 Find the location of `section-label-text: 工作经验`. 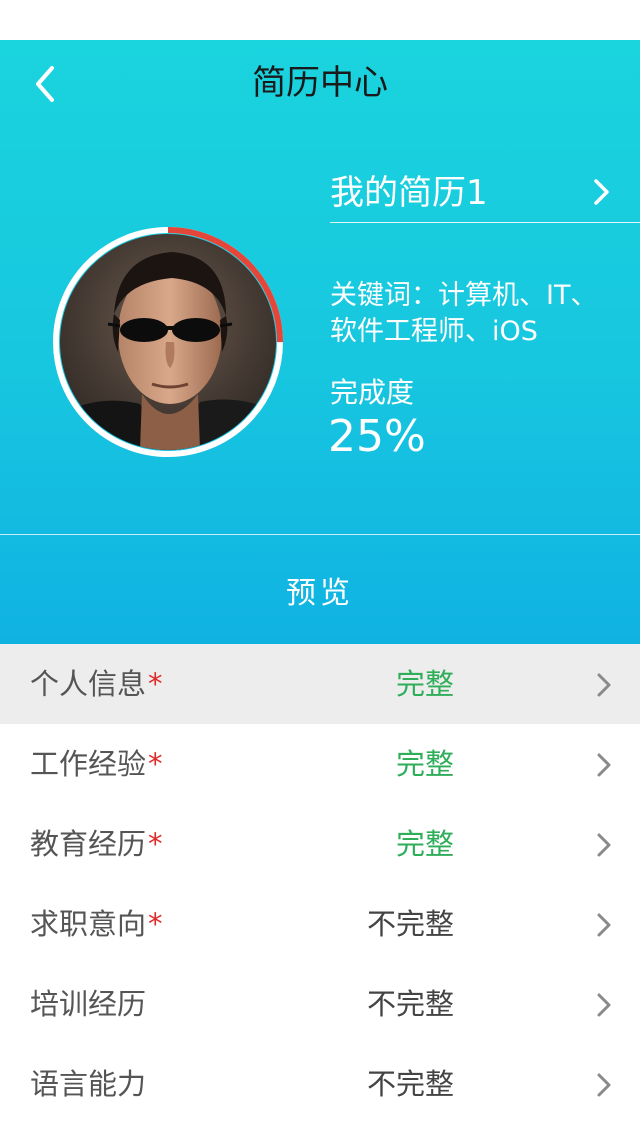

section-label-text: 工作经验 is located at coordinates (88, 764).